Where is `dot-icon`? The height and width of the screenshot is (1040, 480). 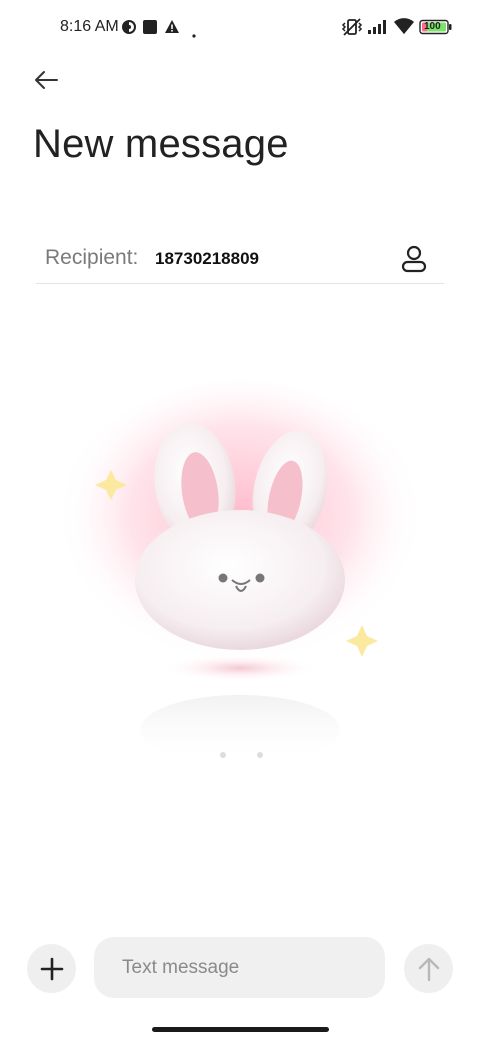 dot-icon is located at coordinates (194, 34).